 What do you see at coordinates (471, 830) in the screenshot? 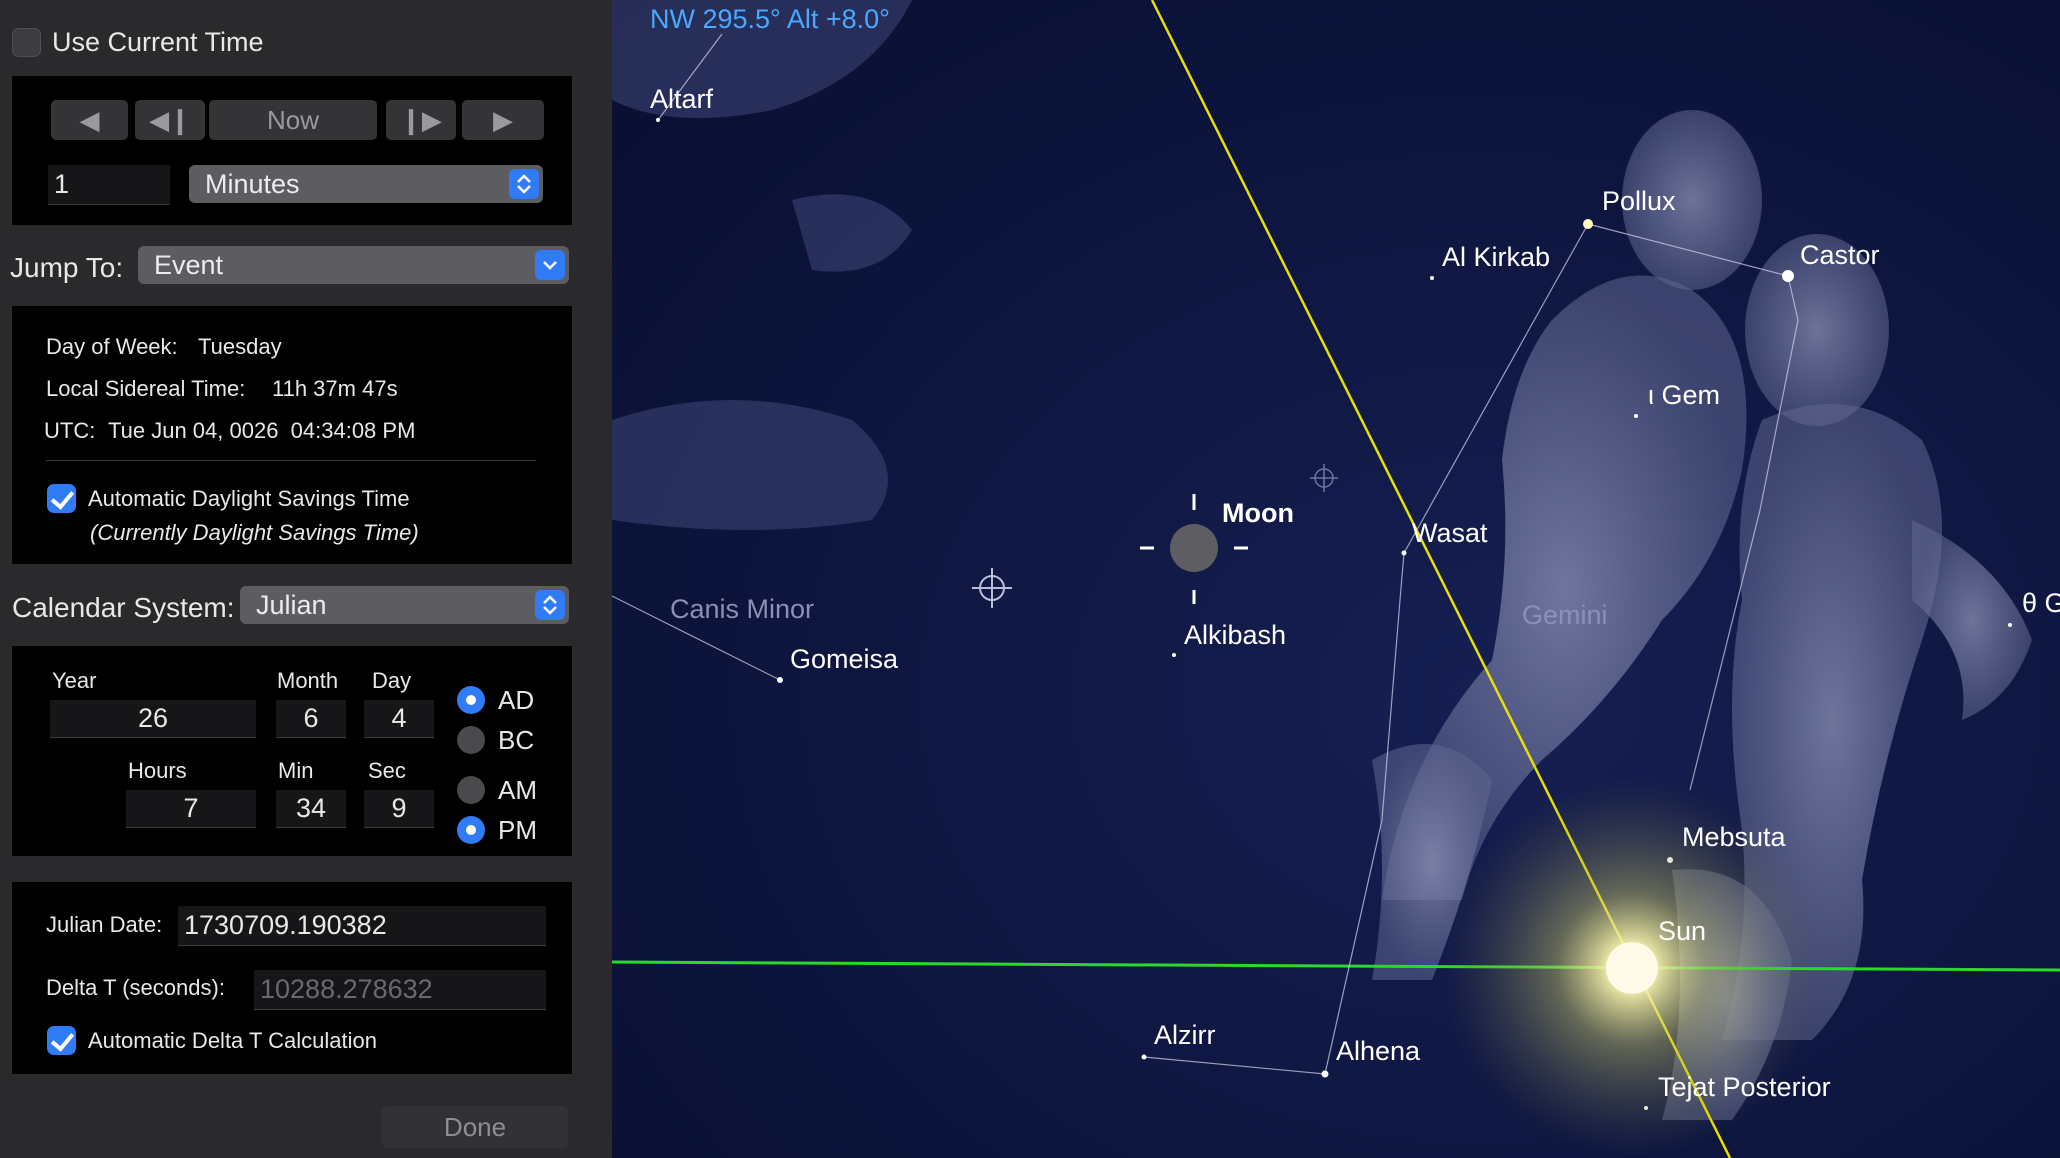
I see `pm-radio` at bounding box center [471, 830].